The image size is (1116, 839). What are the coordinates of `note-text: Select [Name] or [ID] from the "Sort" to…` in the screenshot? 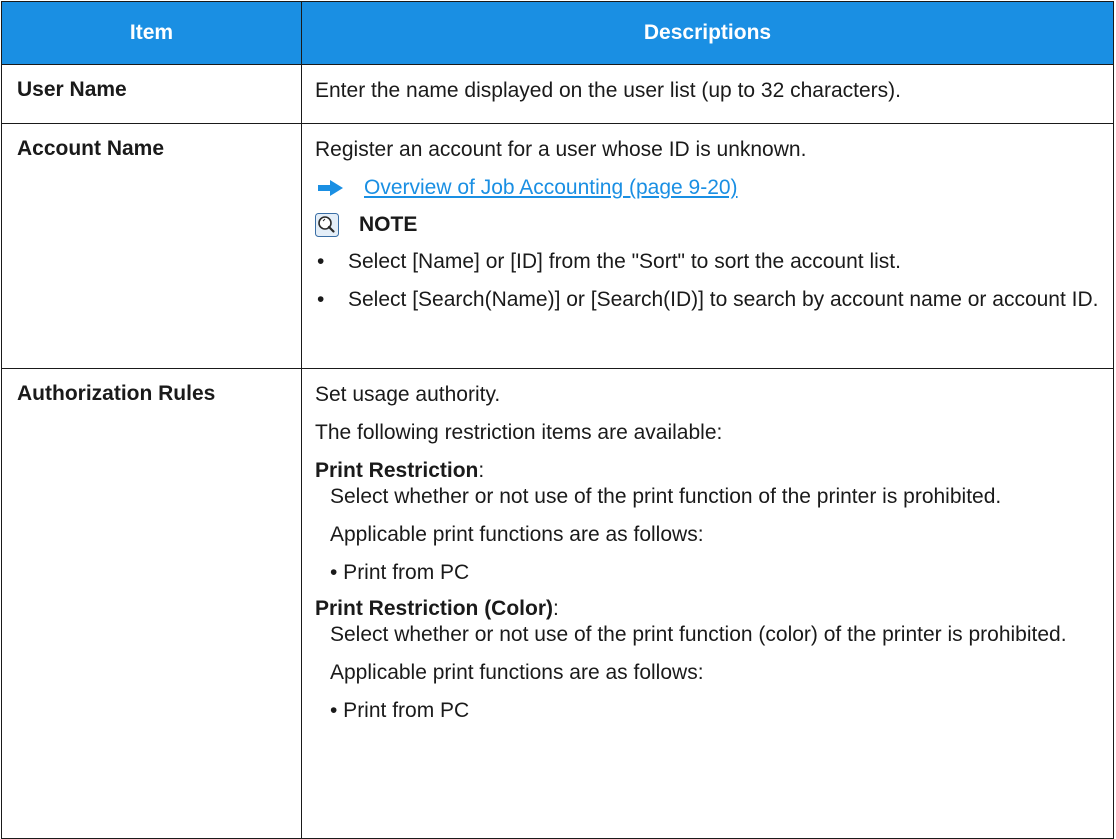 It's located at (624, 261).